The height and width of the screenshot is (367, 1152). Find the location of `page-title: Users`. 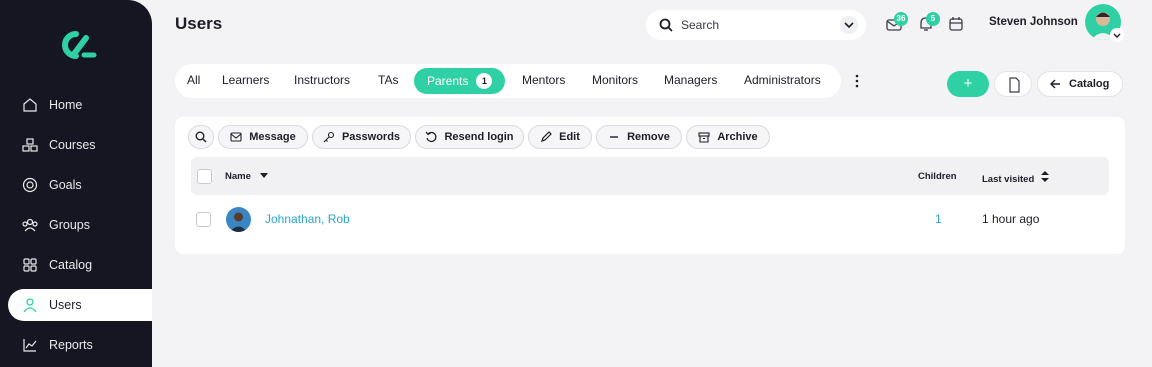

page-title: Users is located at coordinates (199, 23).